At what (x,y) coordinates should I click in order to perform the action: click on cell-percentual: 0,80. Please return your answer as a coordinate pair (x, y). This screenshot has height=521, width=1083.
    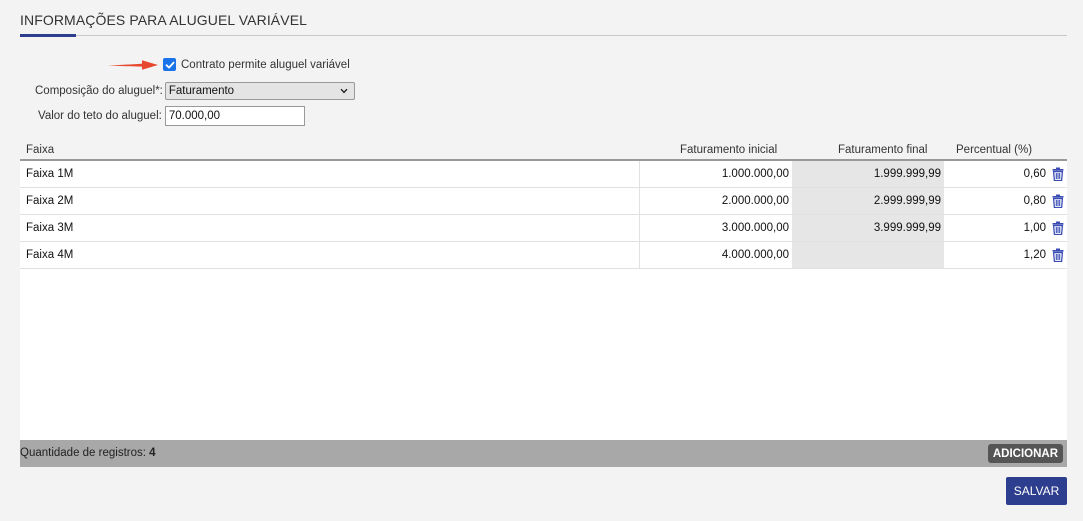
    Looking at the image, I should click on (996, 201).